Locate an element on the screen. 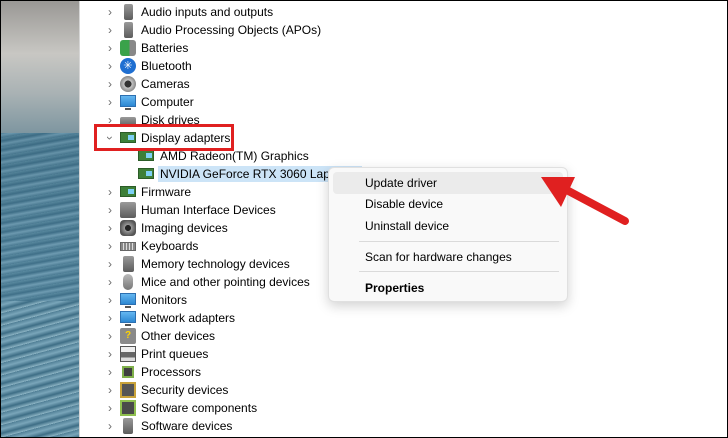  hid-icon is located at coordinates (128, 210).